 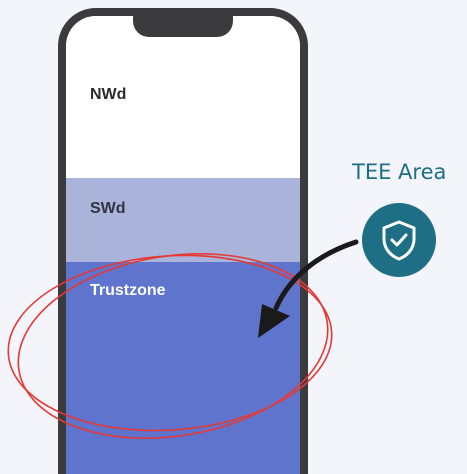 What do you see at coordinates (108, 208) in the screenshot?
I see `swd-label: SWd` at bounding box center [108, 208].